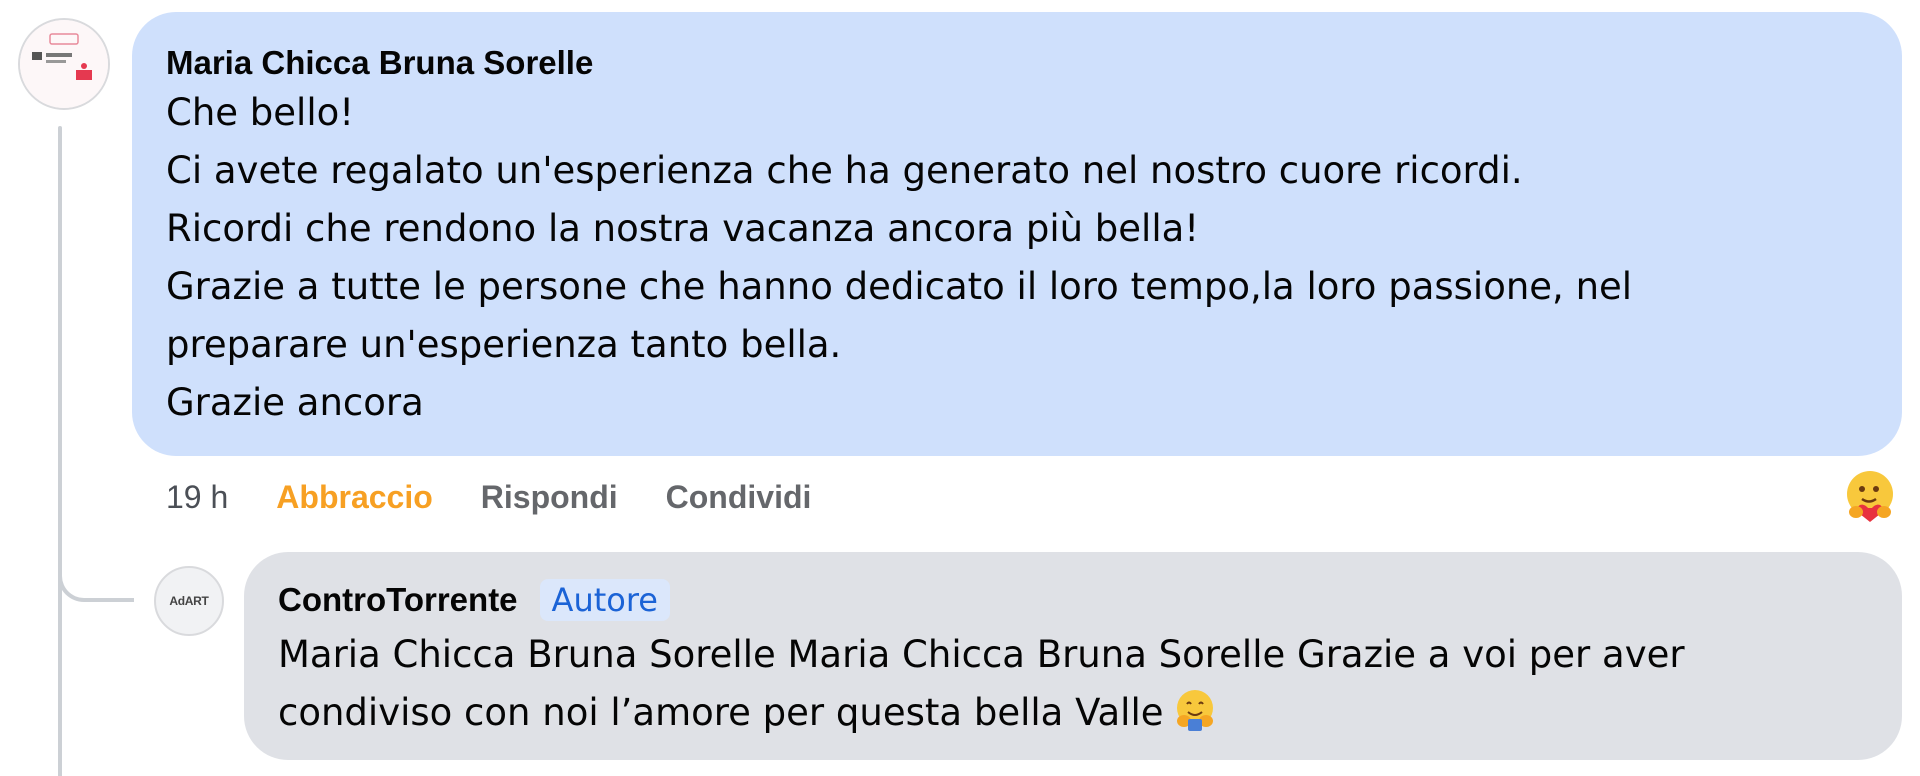 This screenshot has width=1920, height=776. What do you see at coordinates (549, 497) in the screenshot?
I see `reply-button: Rispondi` at bounding box center [549, 497].